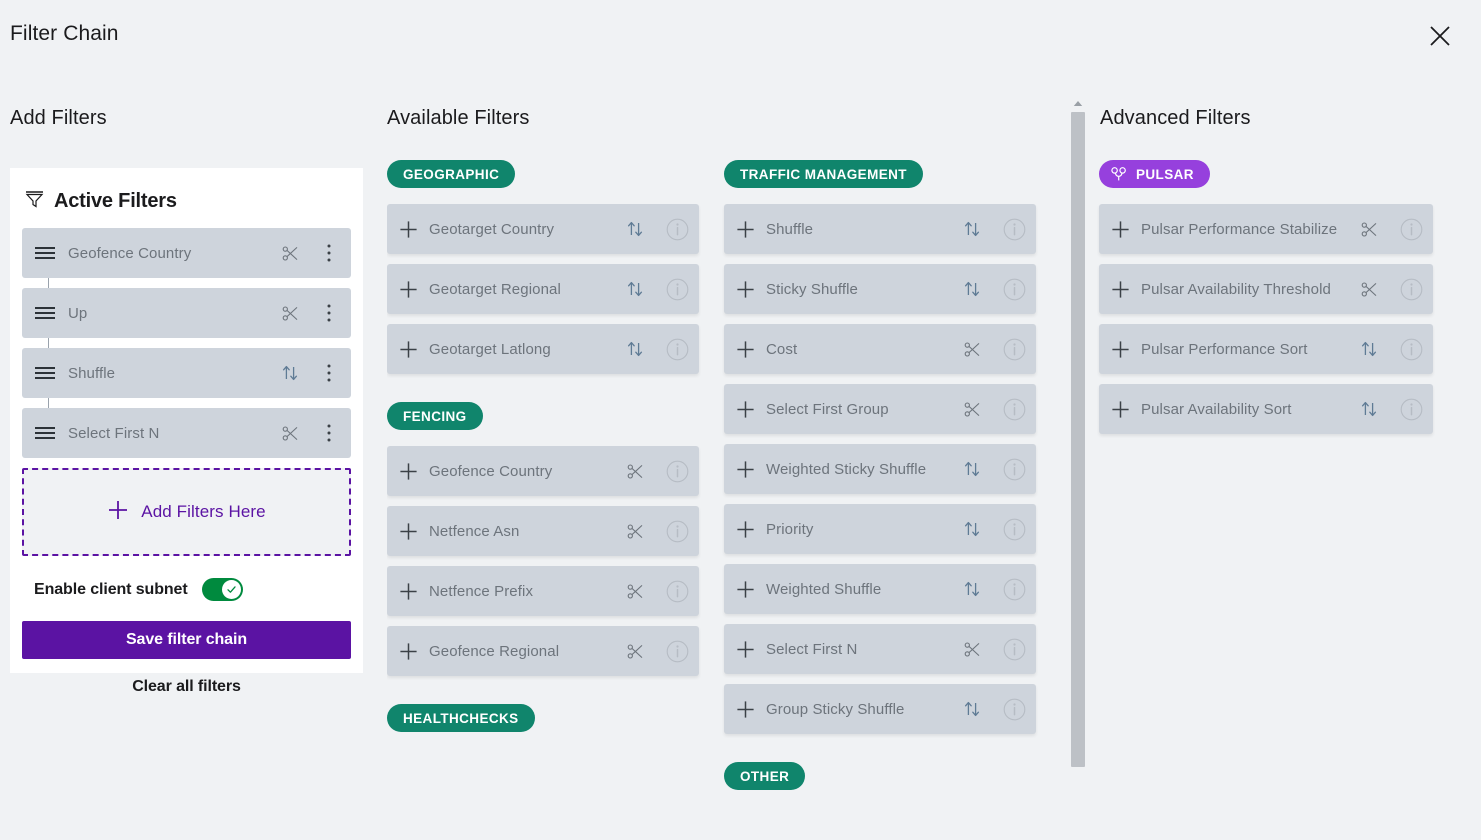 This screenshot has width=1481, height=840. What do you see at coordinates (186, 368) in the screenshot?
I see `active-filter-row: Shuffle` at bounding box center [186, 368].